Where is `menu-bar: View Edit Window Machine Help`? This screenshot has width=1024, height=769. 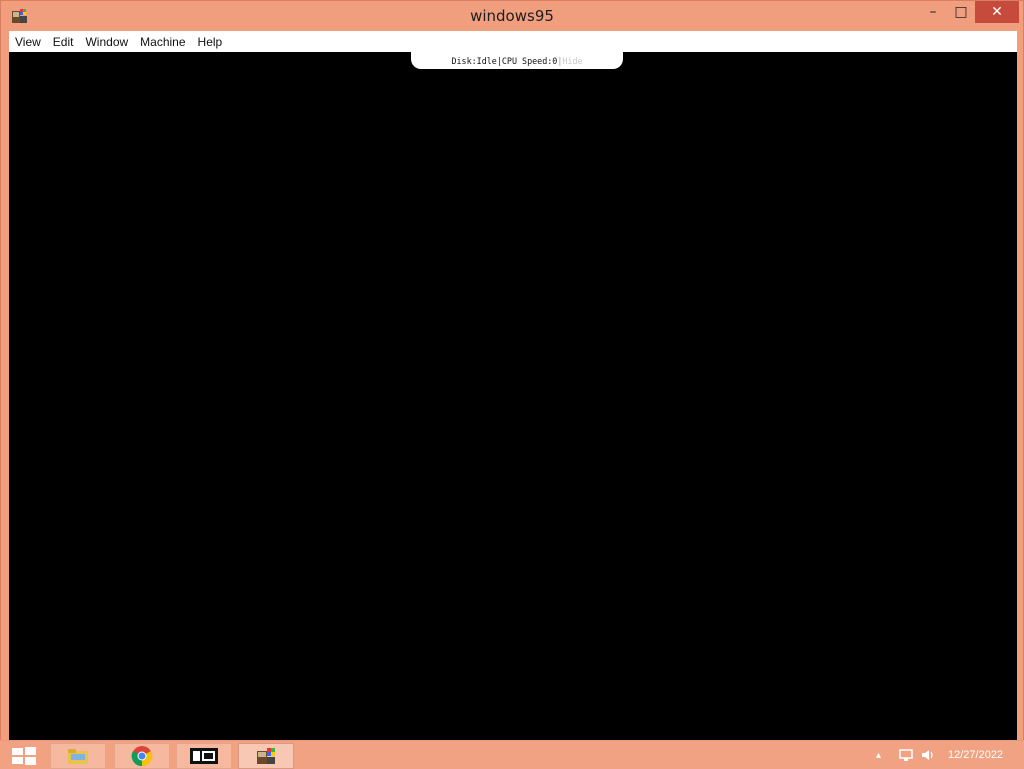 menu-bar: View Edit Window Machine Help is located at coordinates (513, 41).